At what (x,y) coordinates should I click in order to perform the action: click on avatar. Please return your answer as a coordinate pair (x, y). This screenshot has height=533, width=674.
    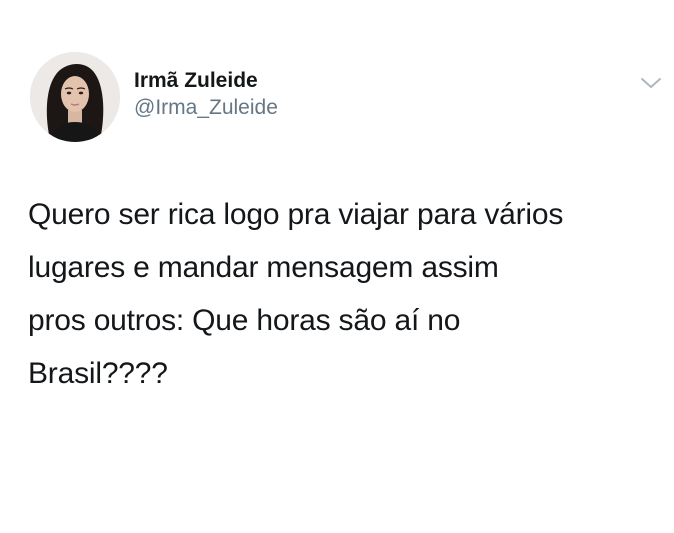
    Looking at the image, I should click on (75, 97).